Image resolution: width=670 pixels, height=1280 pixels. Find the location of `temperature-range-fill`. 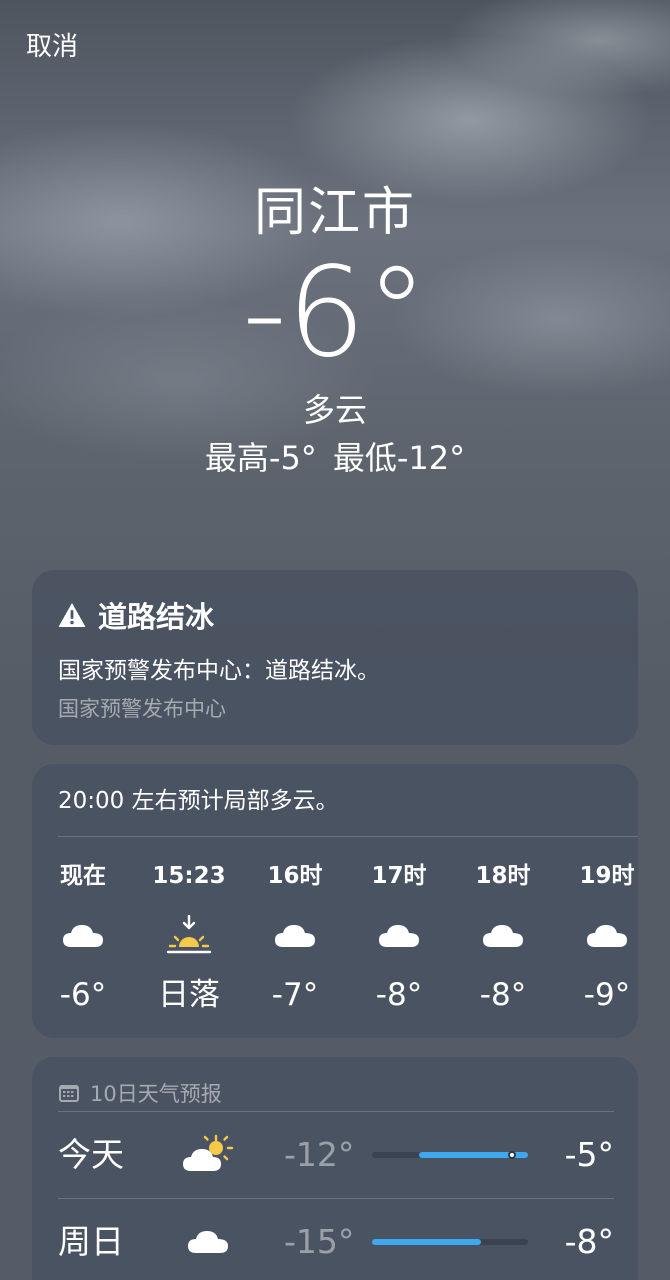

temperature-range-fill is located at coordinates (427, 1242).